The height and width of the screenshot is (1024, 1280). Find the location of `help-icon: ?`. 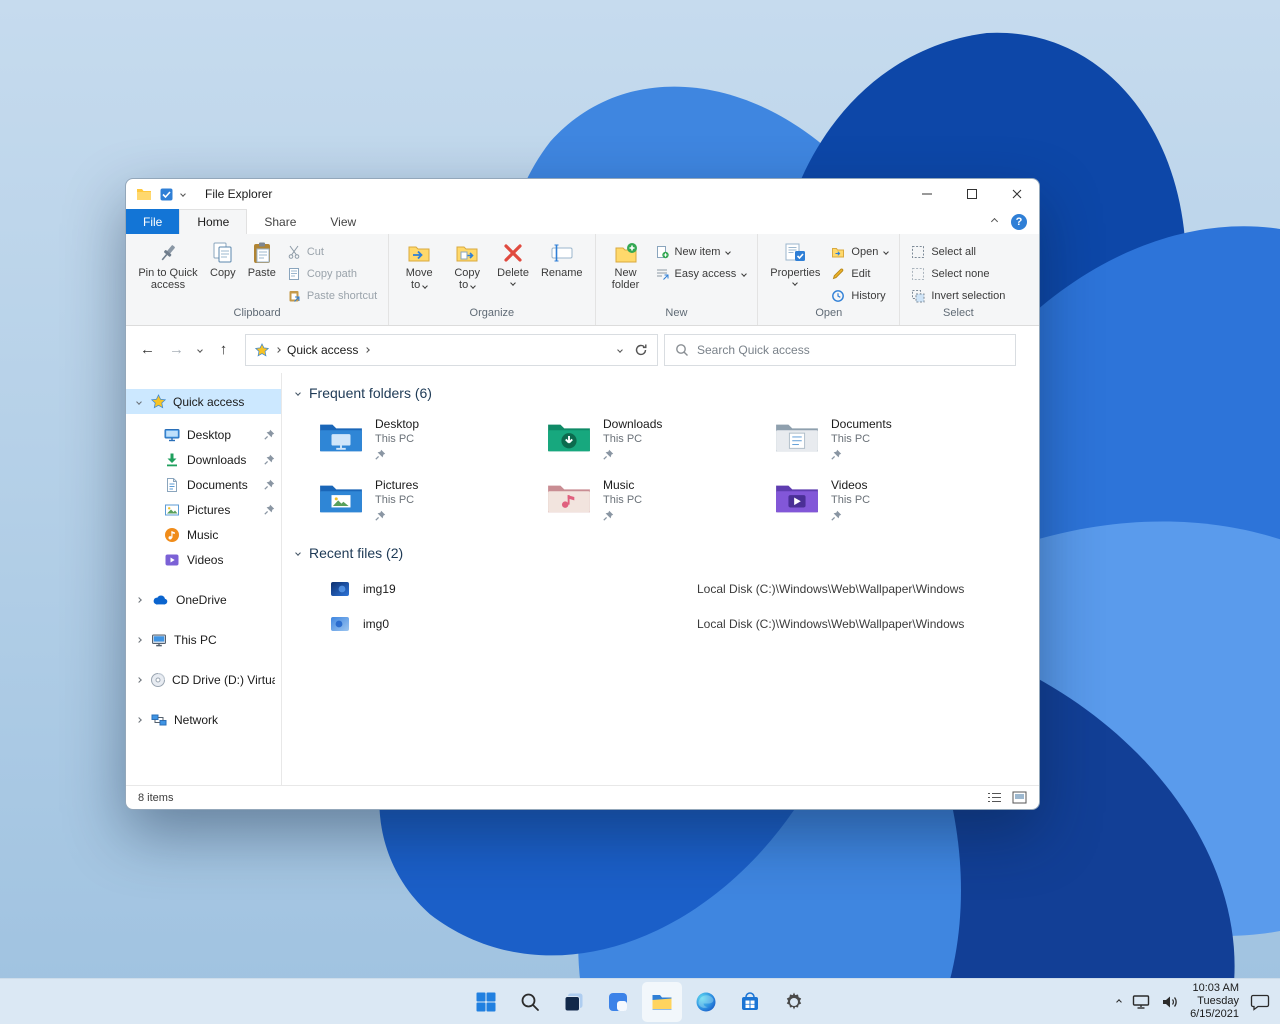

help-icon: ? is located at coordinates (1019, 221).